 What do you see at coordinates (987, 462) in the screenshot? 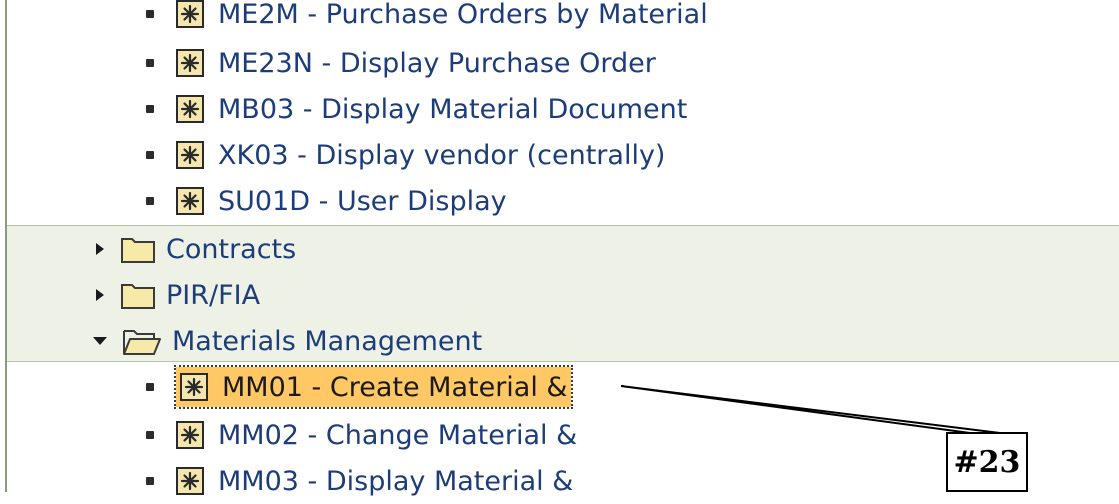
I see `callout-label: #23` at bounding box center [987, 462].